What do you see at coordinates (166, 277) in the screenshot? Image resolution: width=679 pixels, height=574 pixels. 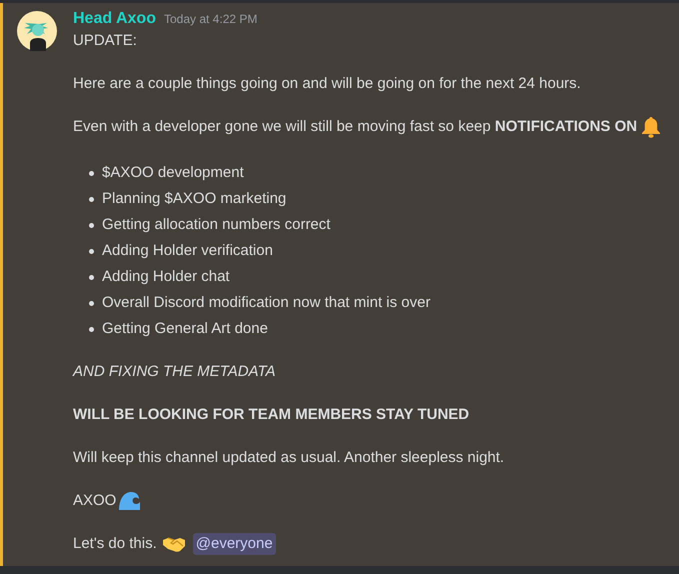 I see `list-item-text: Adding Holder chat` at bounding box center [166, 277].